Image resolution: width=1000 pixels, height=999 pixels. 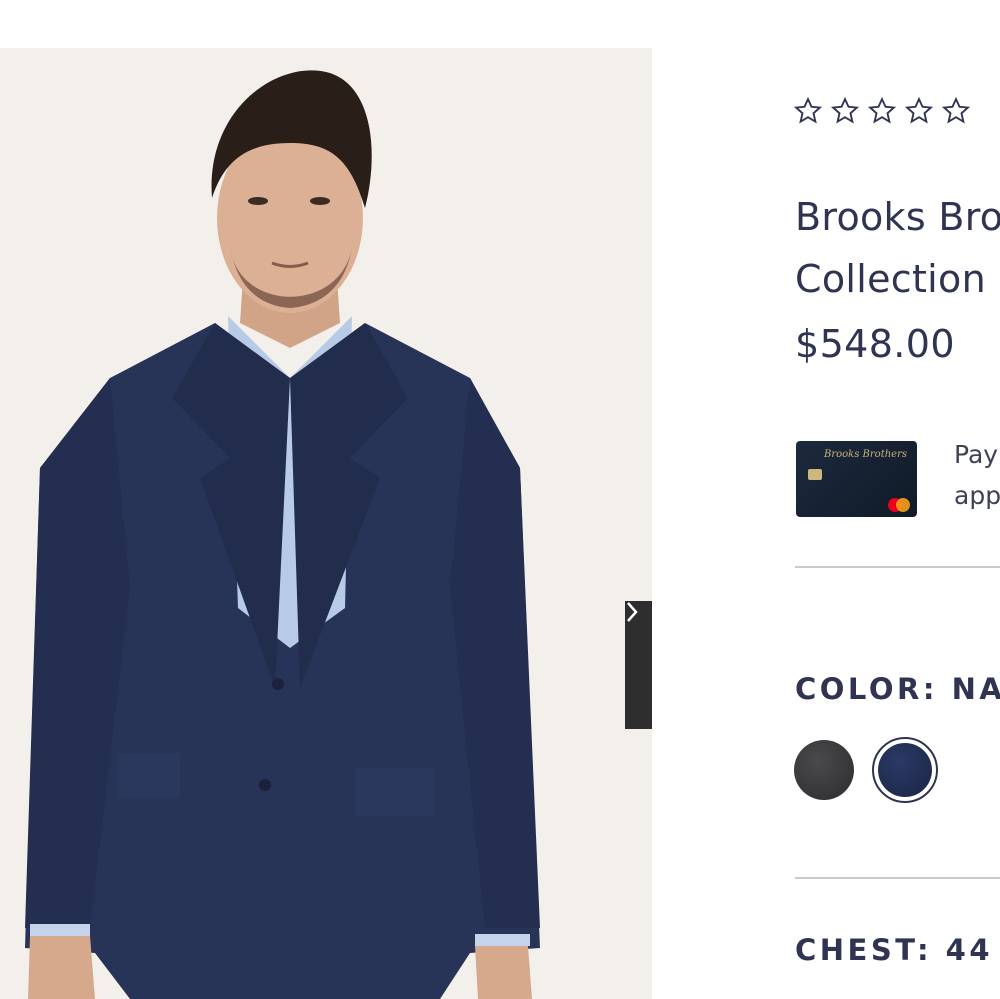 I want to click on selected-color-name: NAV, so click(x=975, y=689).